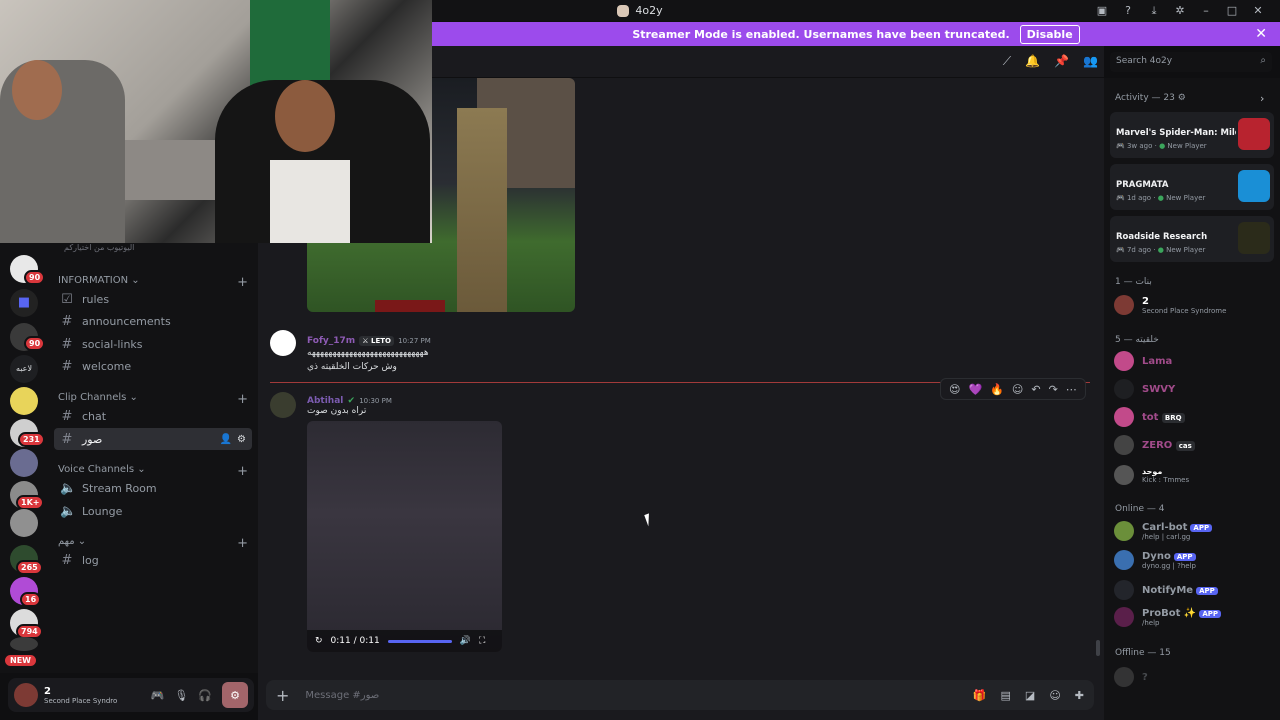  I want to click on member-item: ZERO cas, so click(1154, 445).